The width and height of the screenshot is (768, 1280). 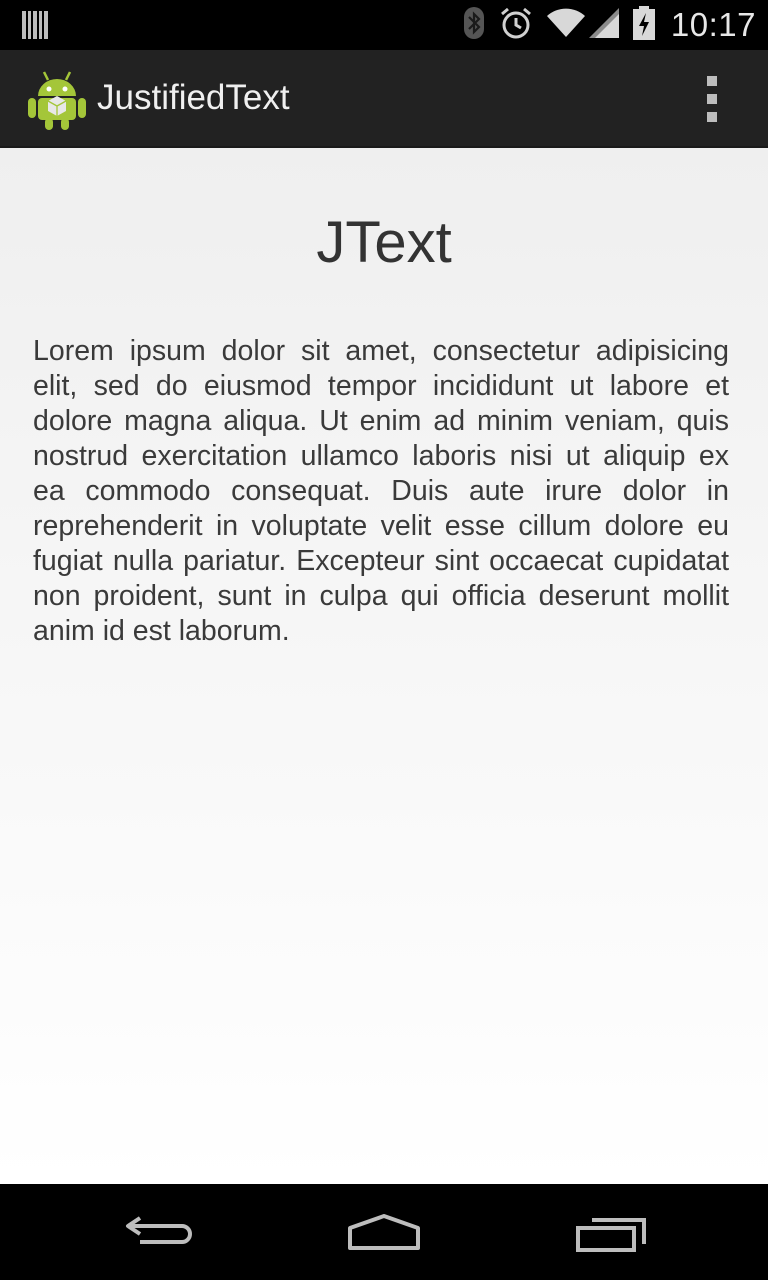 I want to click on action-bar: JustifiedText, so click(x=384, y=99).